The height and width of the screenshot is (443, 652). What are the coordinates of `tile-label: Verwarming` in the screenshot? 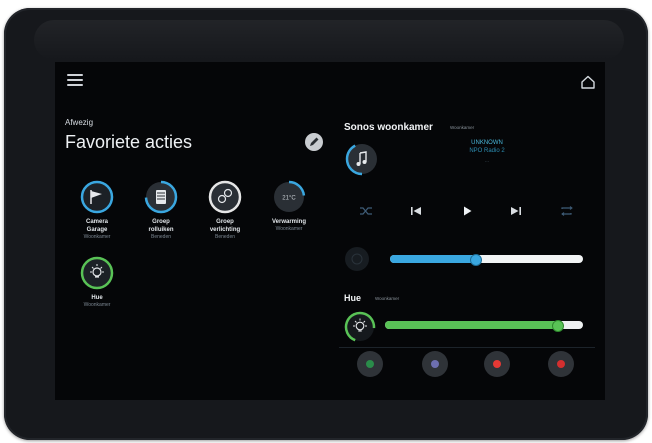 It's located at (288, 222).